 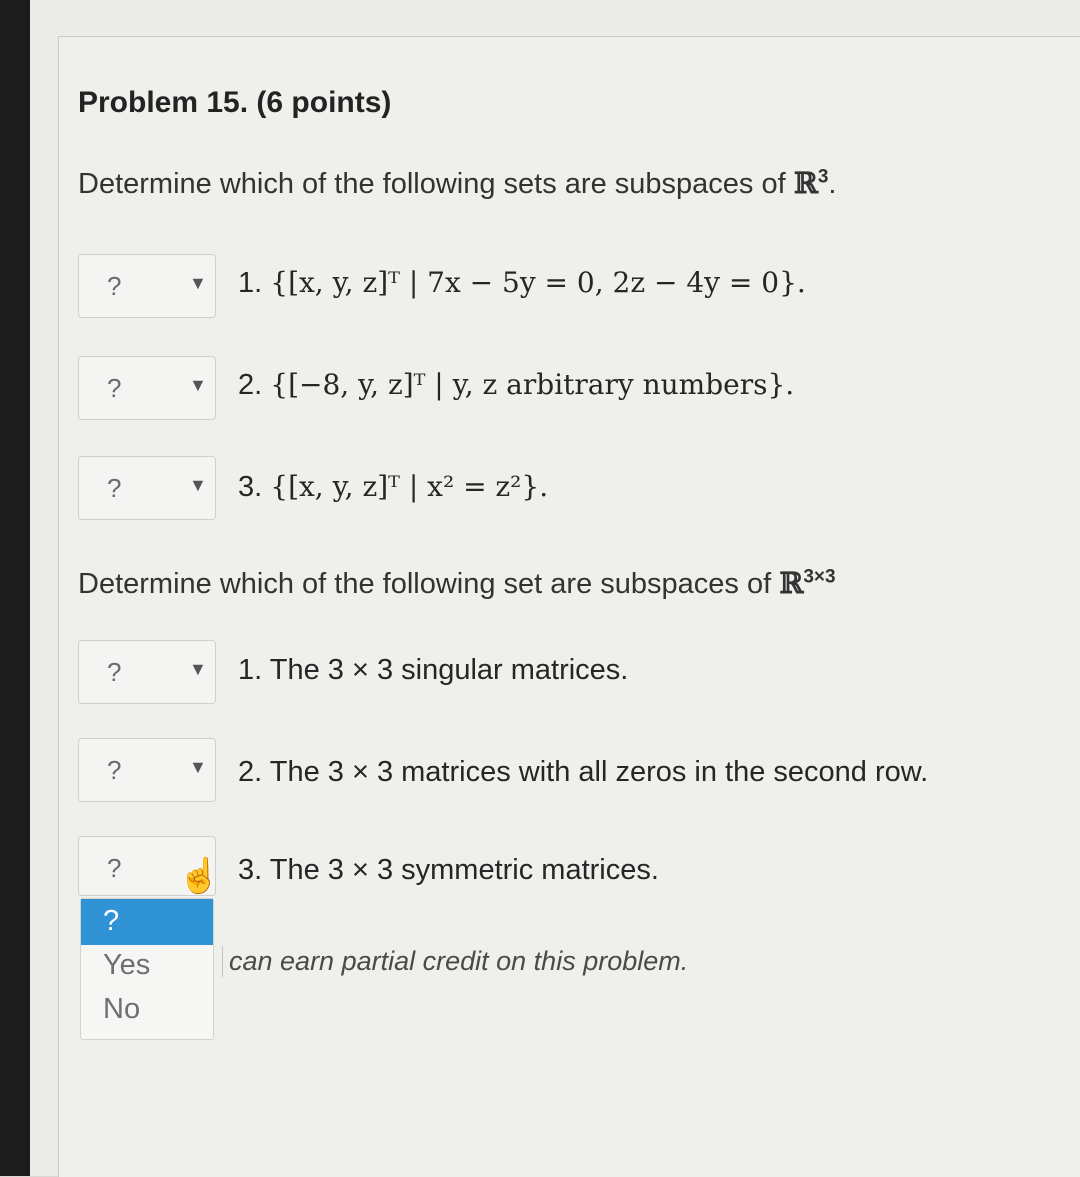 What do you see at coordinates (464, 870) in the screenshot?
I see `item-text: The 3 × 3 symmetric matrices.` at bounding box center [464, 870].